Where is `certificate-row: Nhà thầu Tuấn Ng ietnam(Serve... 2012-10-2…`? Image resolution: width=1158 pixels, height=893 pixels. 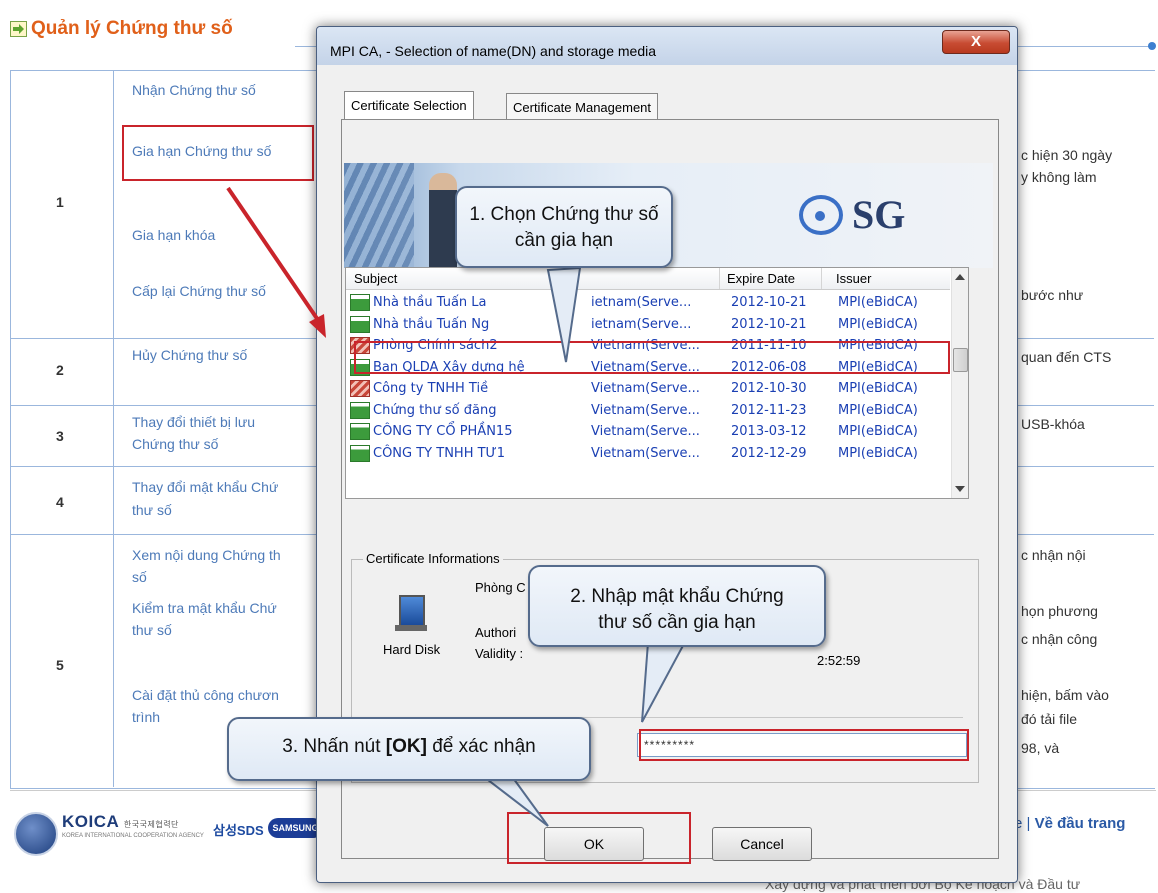 certificate-row: Nhà thầu Tuấn Ng ietnam(Serve... 2012-10-2… is located at coordinates (648, 324).